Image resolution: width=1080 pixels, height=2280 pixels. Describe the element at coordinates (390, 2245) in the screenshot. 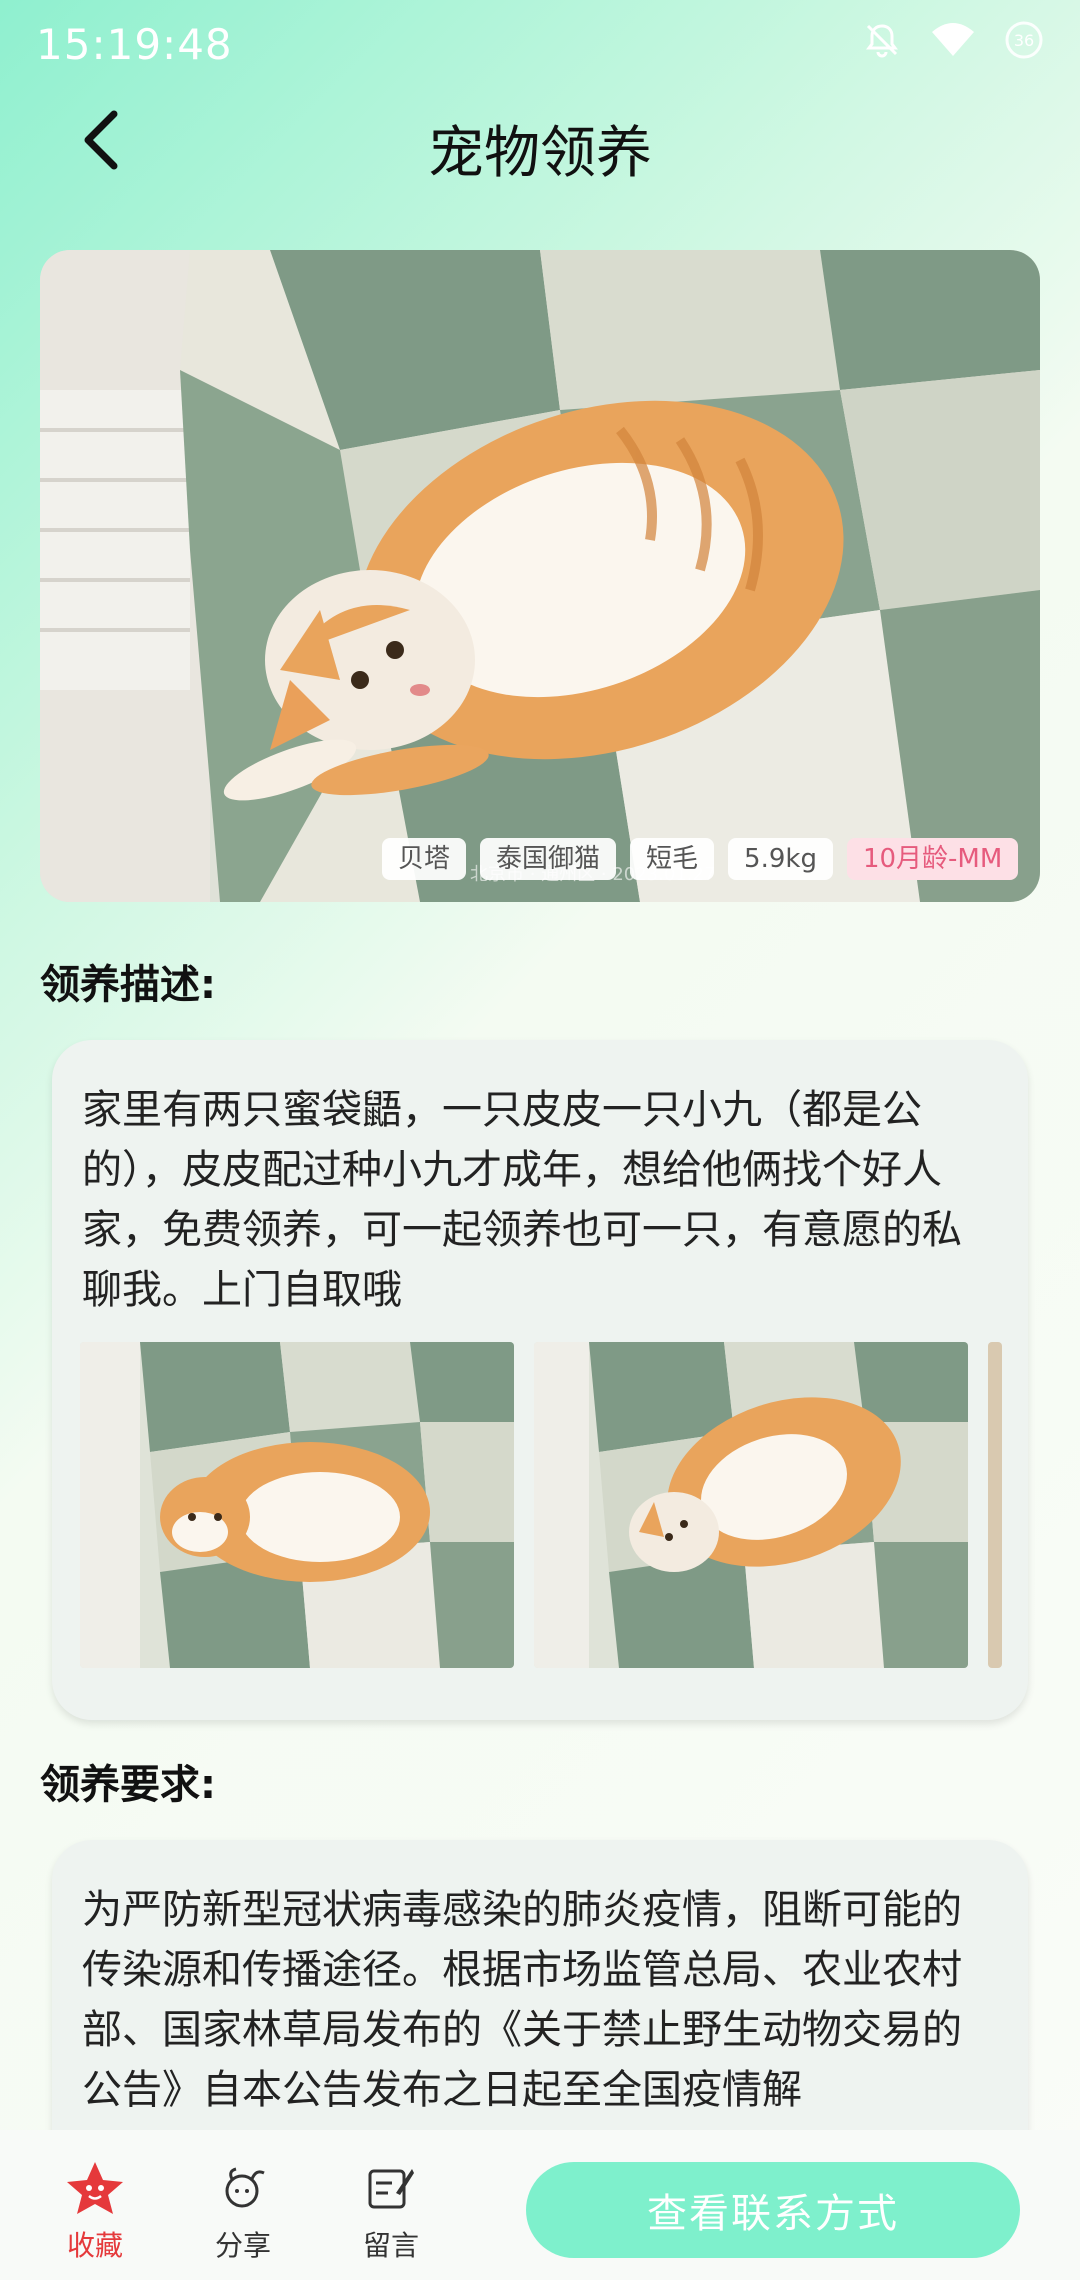

I see `comment-label: 留言` at that location.